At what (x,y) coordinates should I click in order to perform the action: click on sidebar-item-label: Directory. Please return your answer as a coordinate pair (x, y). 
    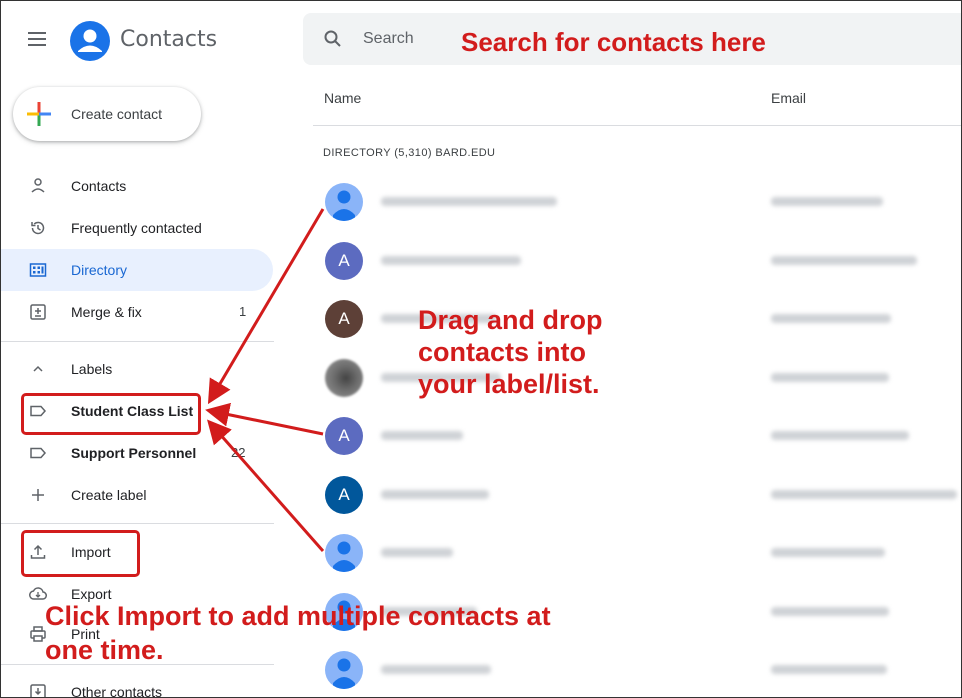
    Looking at the image, I should click on (99, 270).